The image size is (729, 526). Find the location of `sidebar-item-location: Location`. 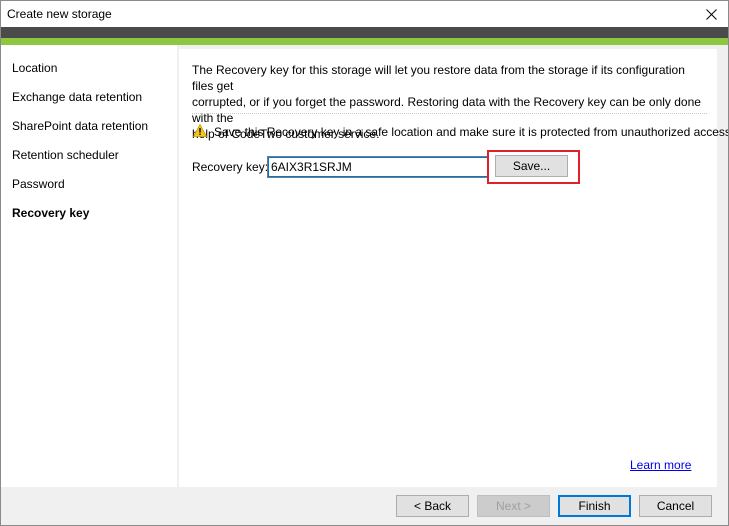

sidebar-item-location: Location is located at coordinates (34, 68).